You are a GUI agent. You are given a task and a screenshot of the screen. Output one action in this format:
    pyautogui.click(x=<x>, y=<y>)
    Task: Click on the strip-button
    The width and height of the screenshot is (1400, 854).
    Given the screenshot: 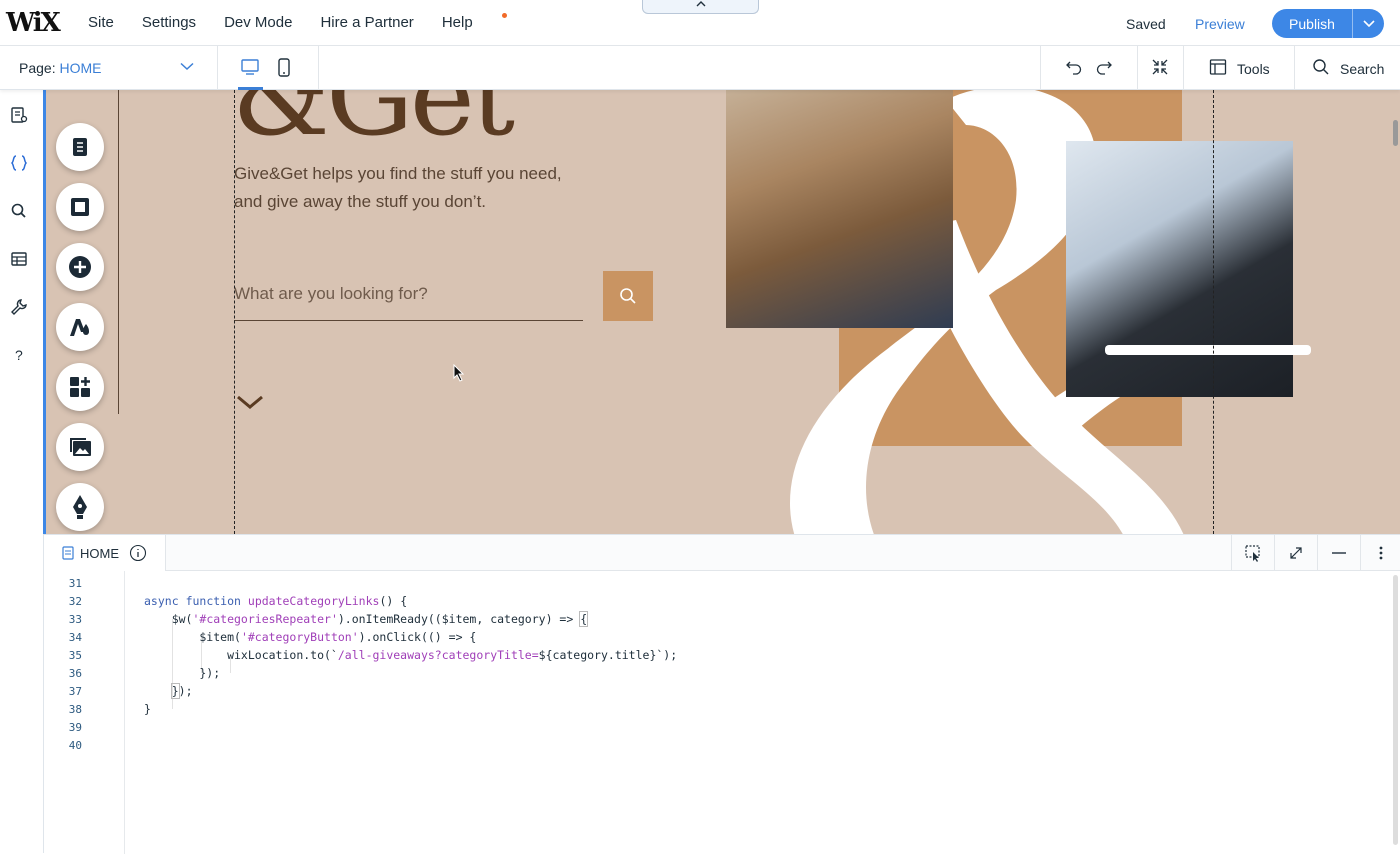 What is the action you would take?
    pyautogui.click(x=80, y=207)
    